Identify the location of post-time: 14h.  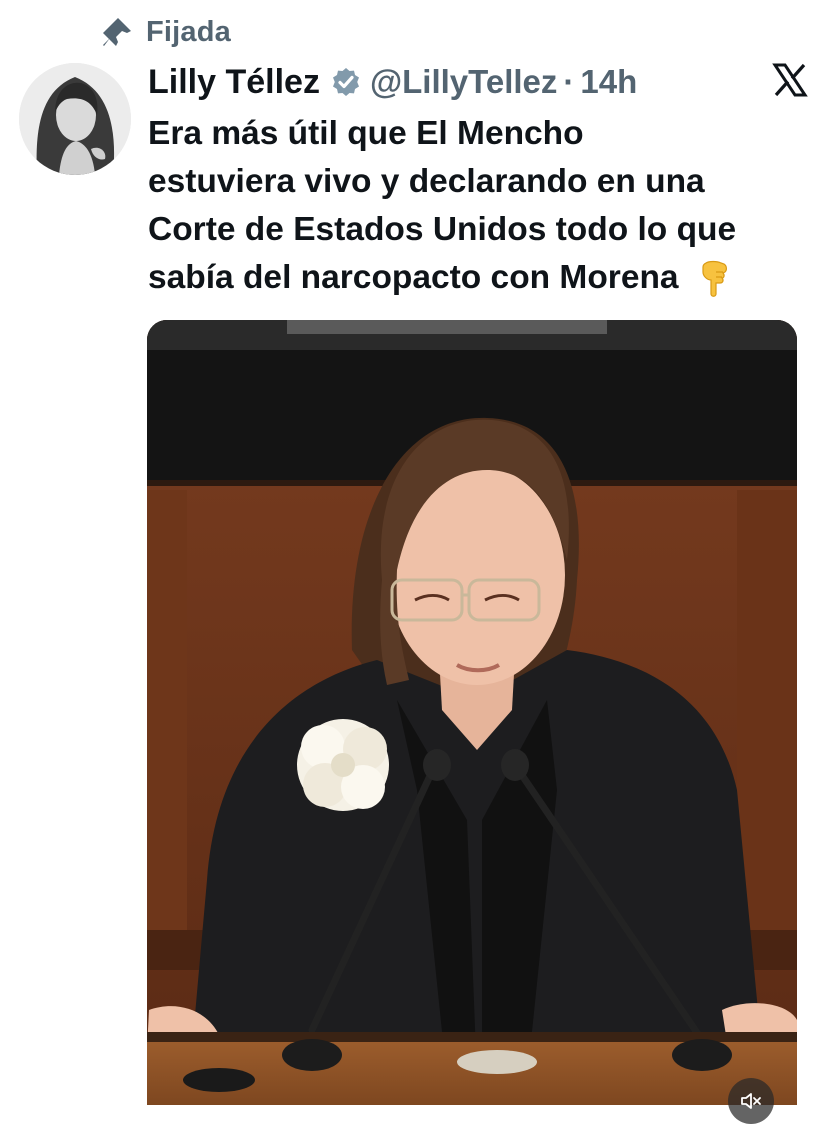
(608, 82).